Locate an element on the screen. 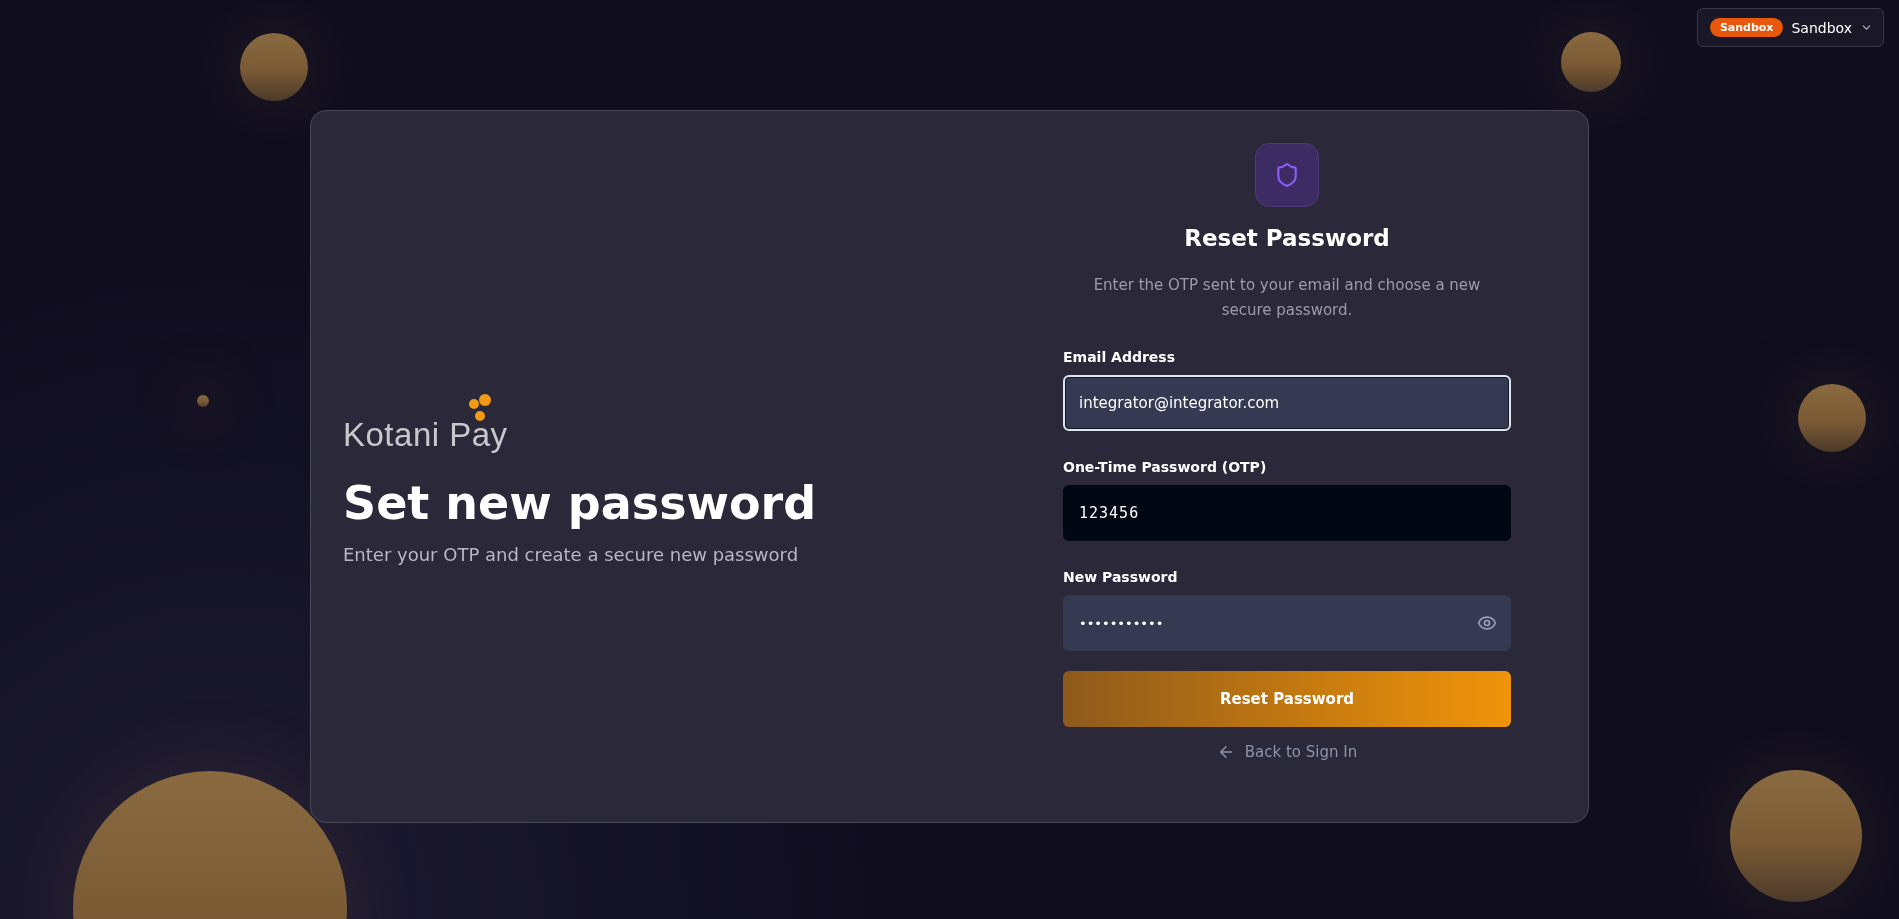 This screenshot has width=1899, height=919. field-label: New Password is located at coordinates (1121, 577).